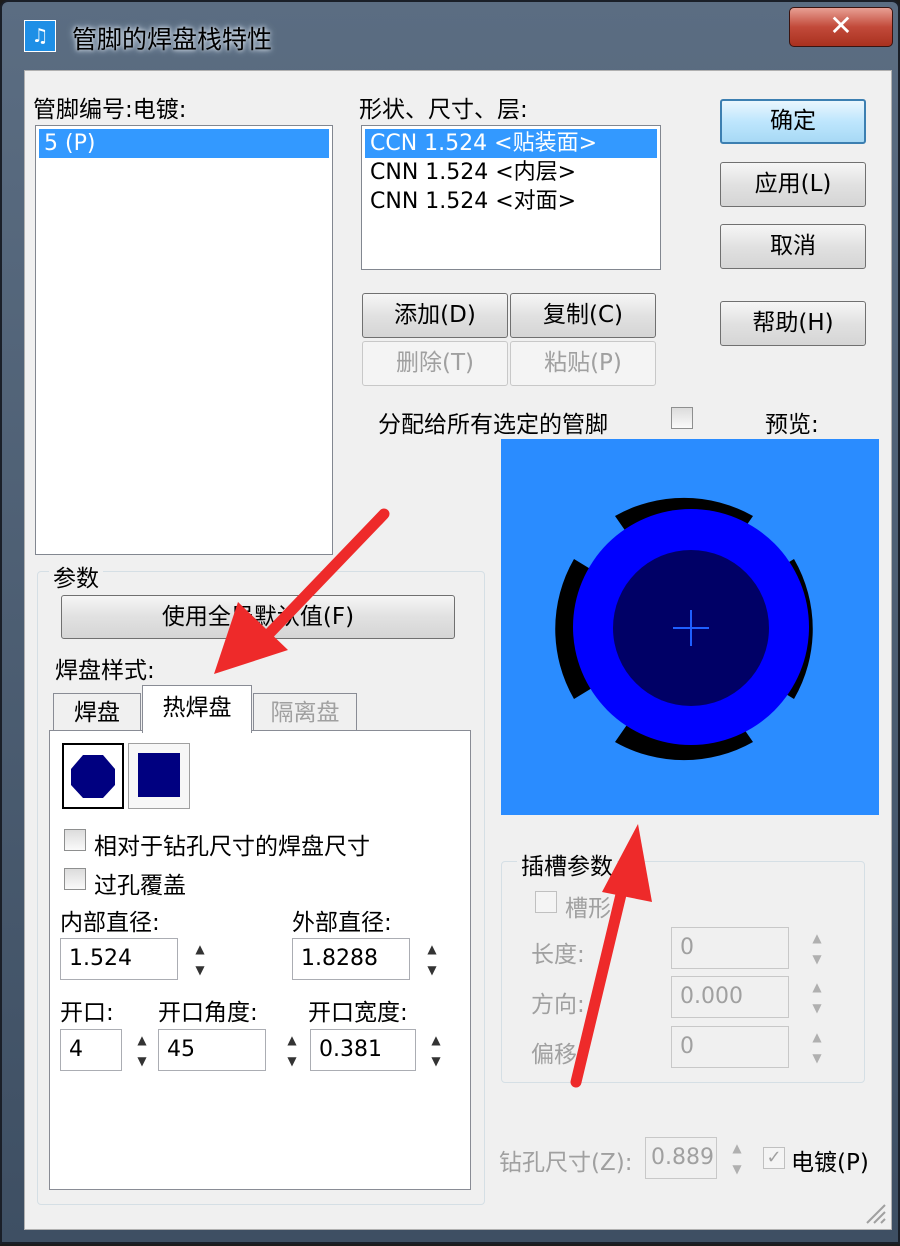 This screenshot has height=1246, width=900. I want to click on drill-size-label: 钻孔尺寸(Z):, so click(566, 1163).